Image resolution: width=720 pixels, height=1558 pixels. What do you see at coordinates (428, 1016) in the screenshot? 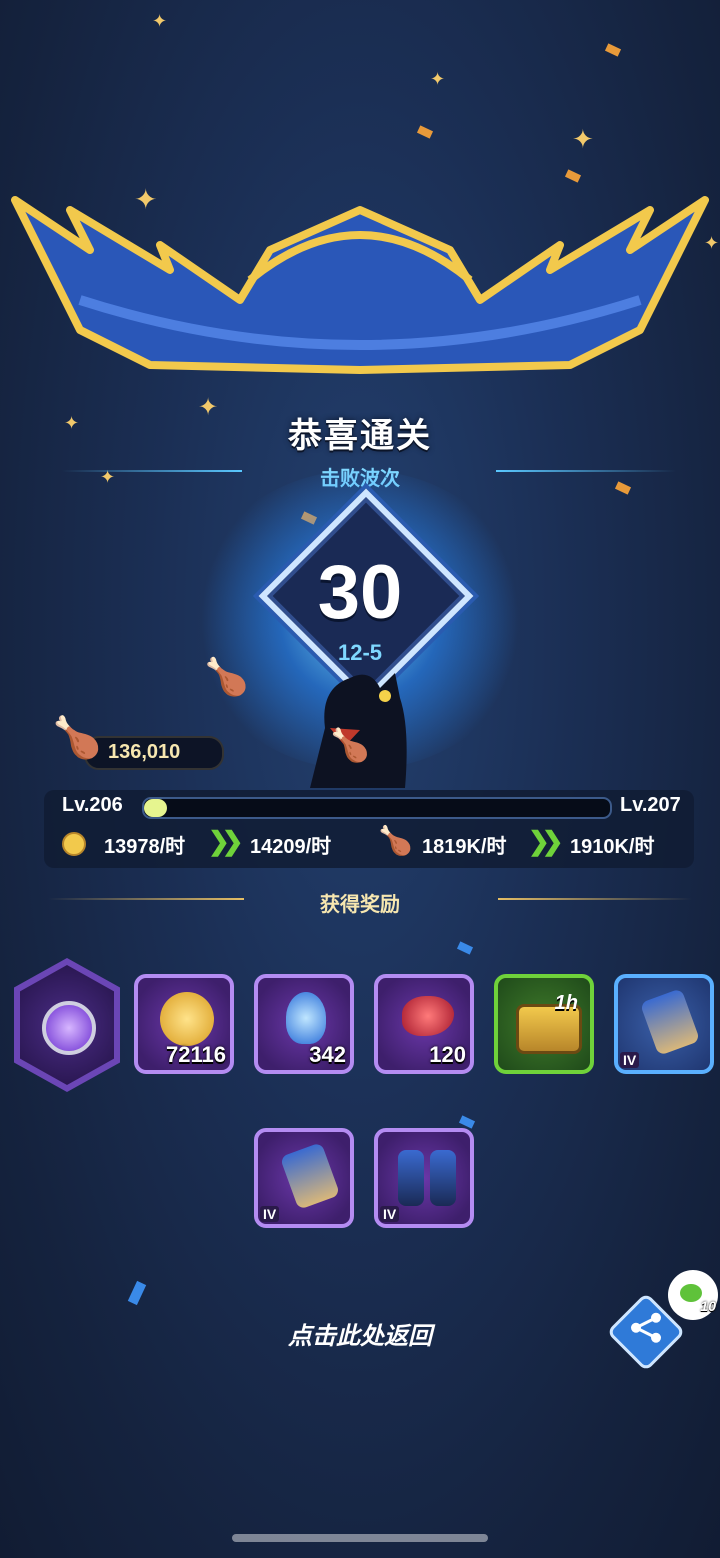
I see `red-bean-icon` at bounding box center [428, 1016].